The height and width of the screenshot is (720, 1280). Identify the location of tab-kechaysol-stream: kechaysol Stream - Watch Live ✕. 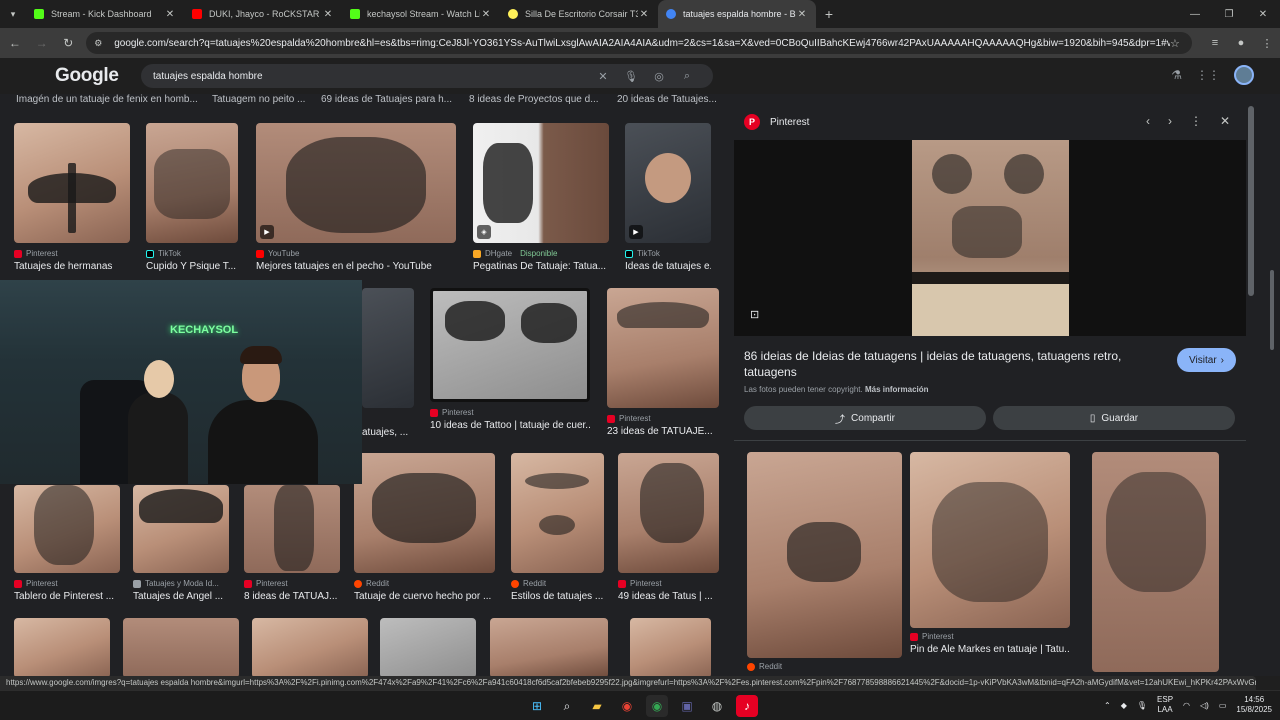
(421, 14).